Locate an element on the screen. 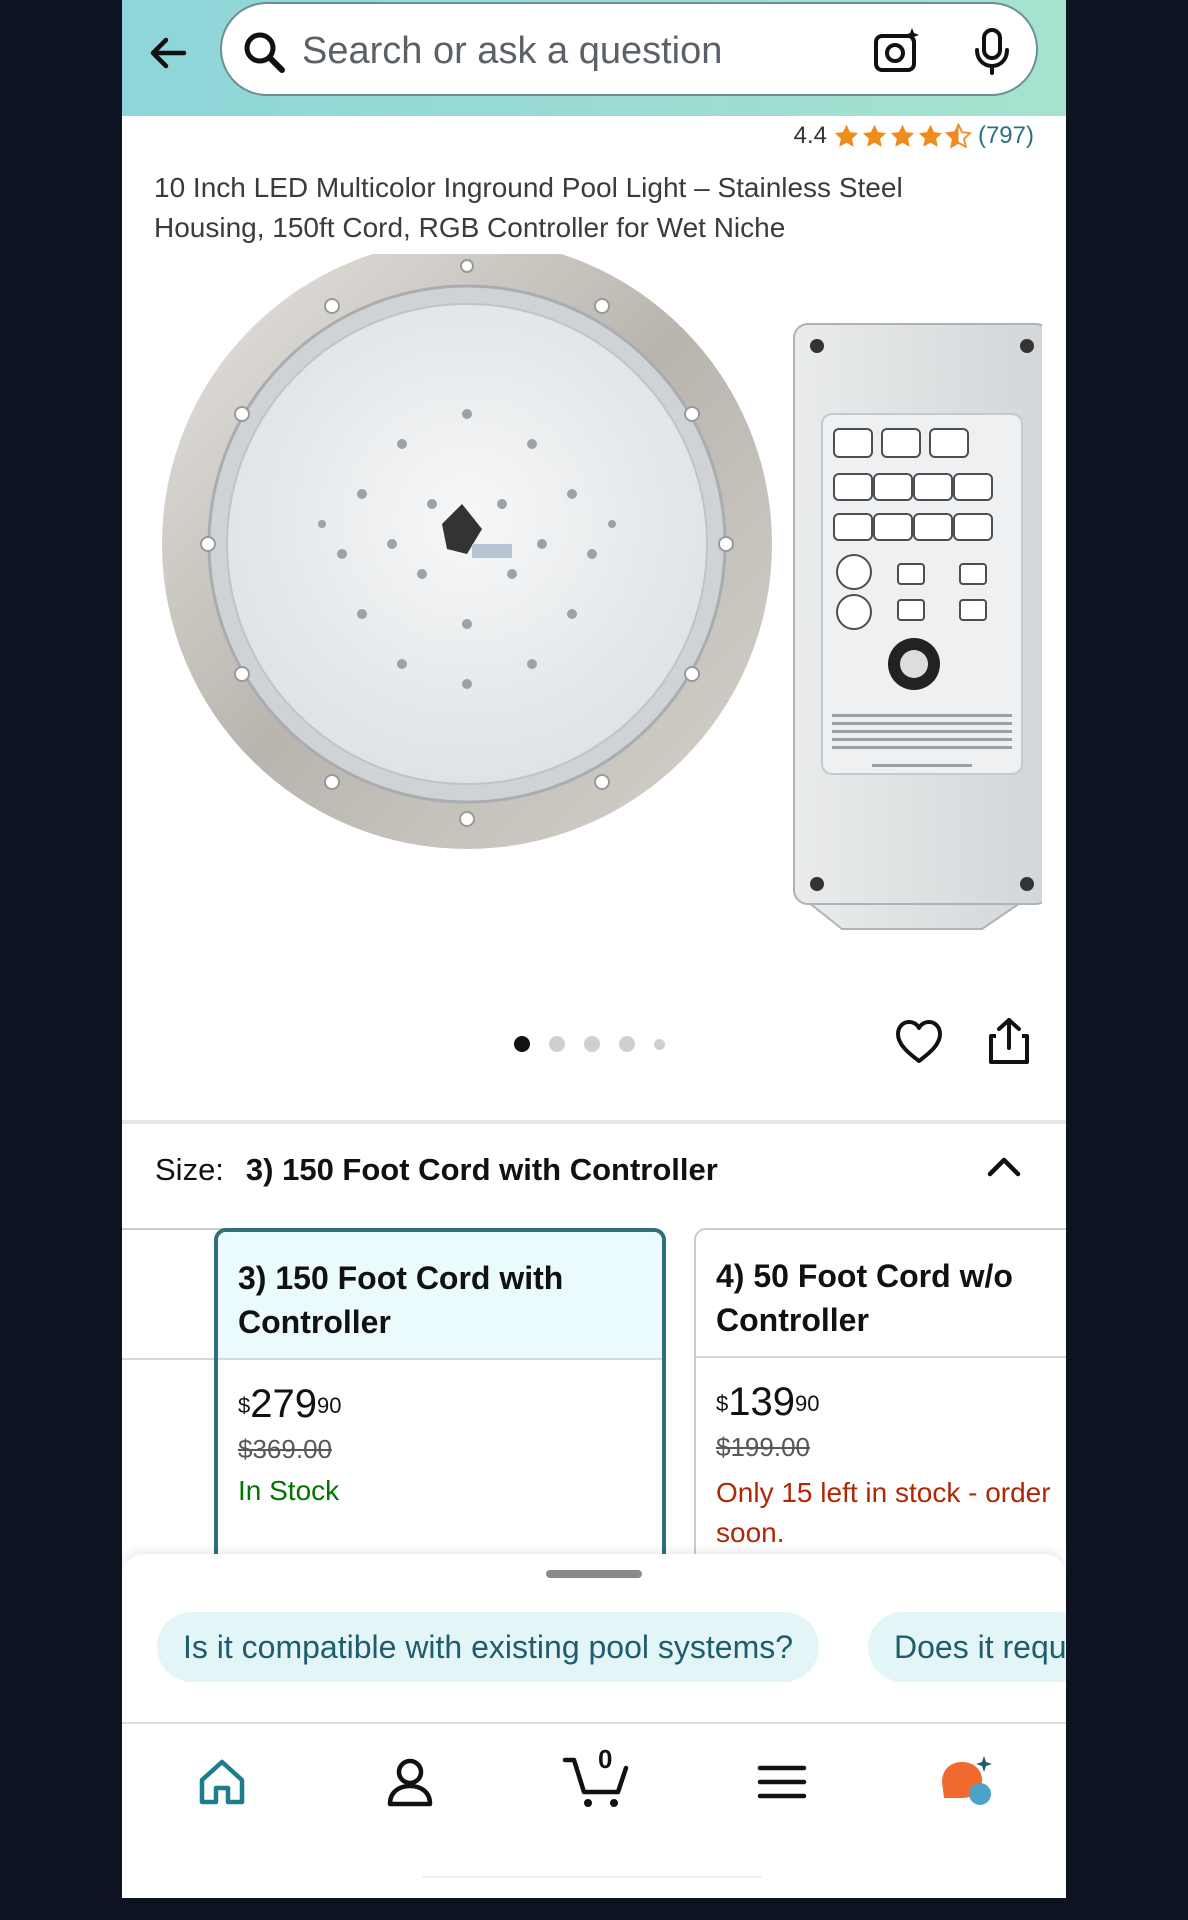  back-arrow-icon is located at coordinates (169, 53).